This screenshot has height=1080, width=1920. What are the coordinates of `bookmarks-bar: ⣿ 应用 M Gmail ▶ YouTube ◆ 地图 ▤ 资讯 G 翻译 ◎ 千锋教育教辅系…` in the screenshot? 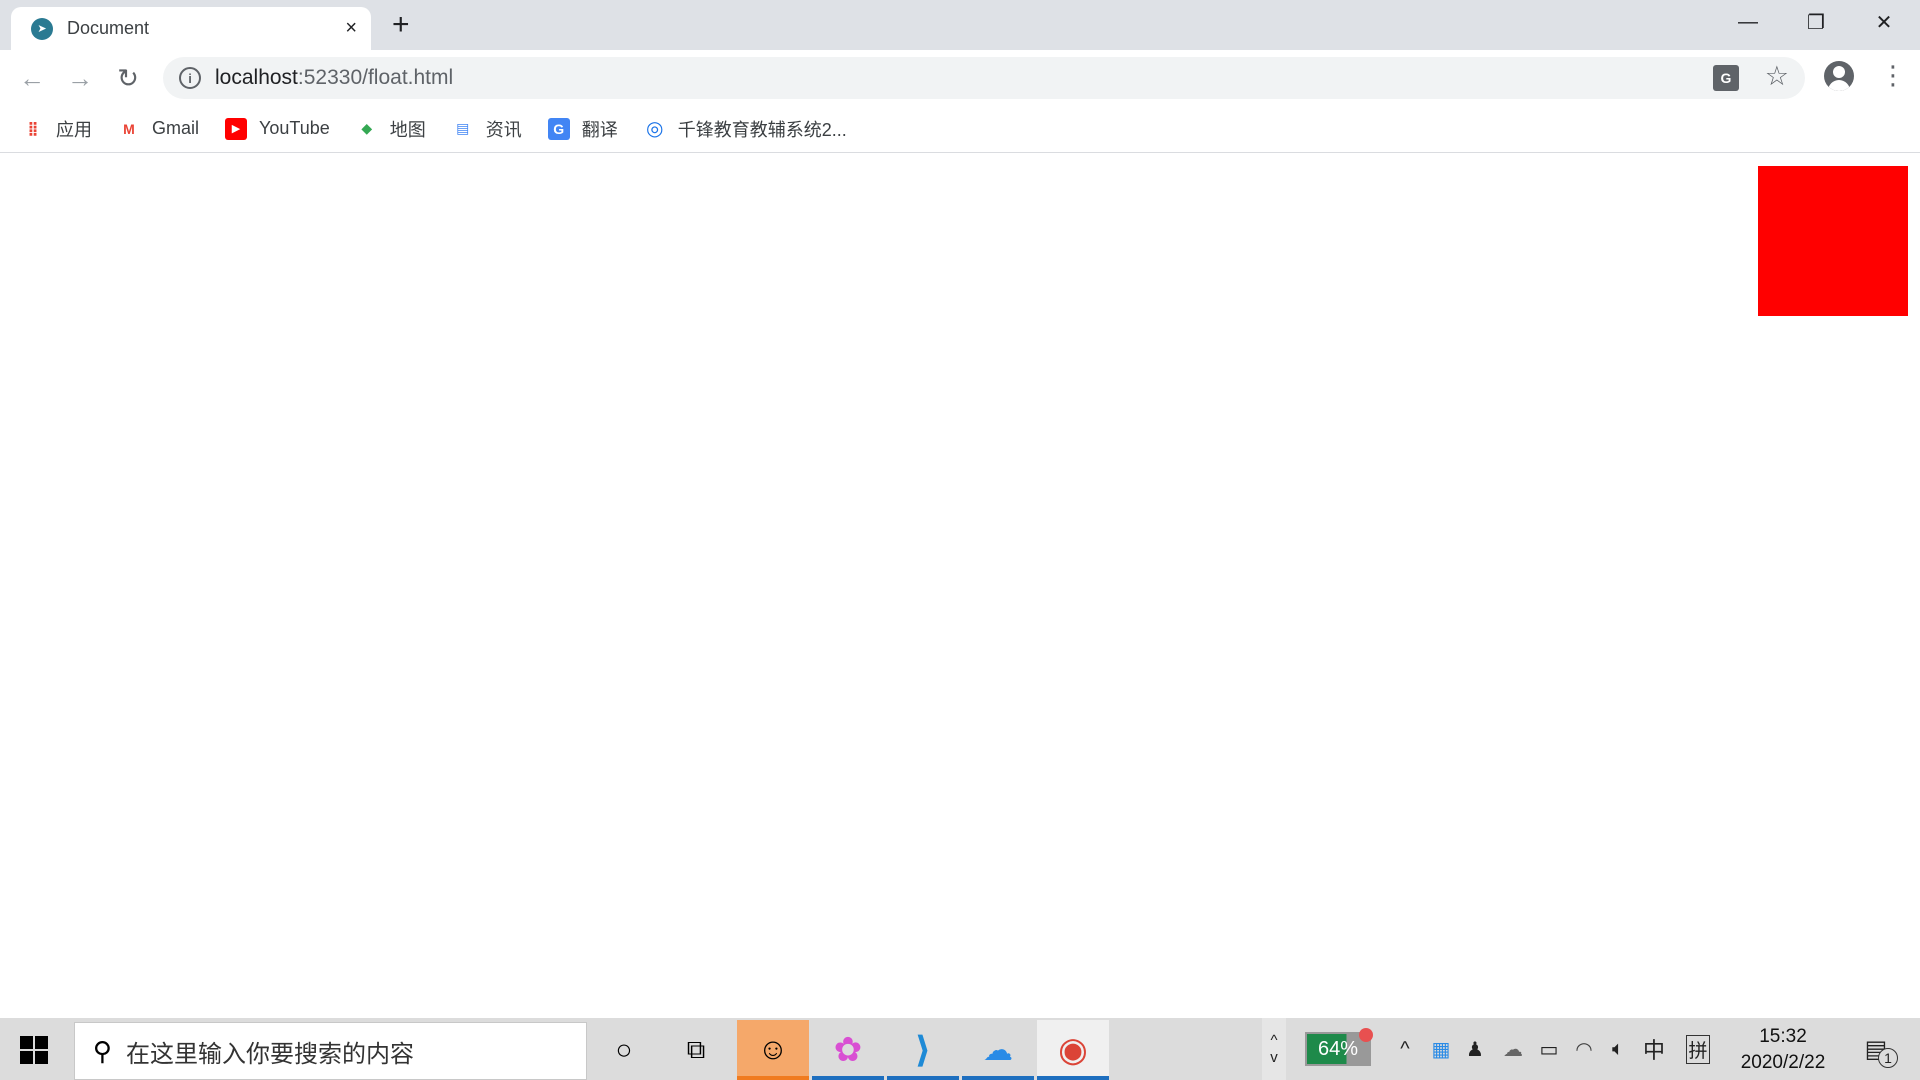 It's located at (960, 129).